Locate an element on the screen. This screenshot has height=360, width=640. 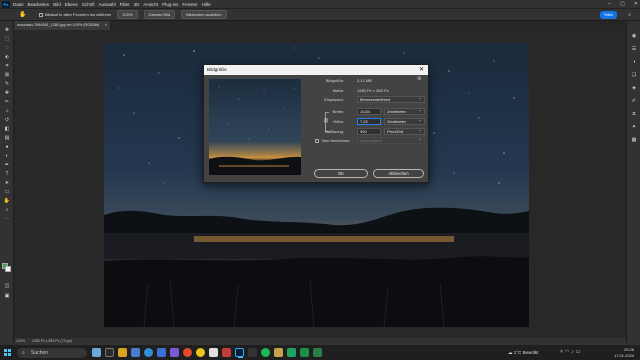
dimensions-value: 1280 Px × 853 Px is located at coordinates (373, 90).